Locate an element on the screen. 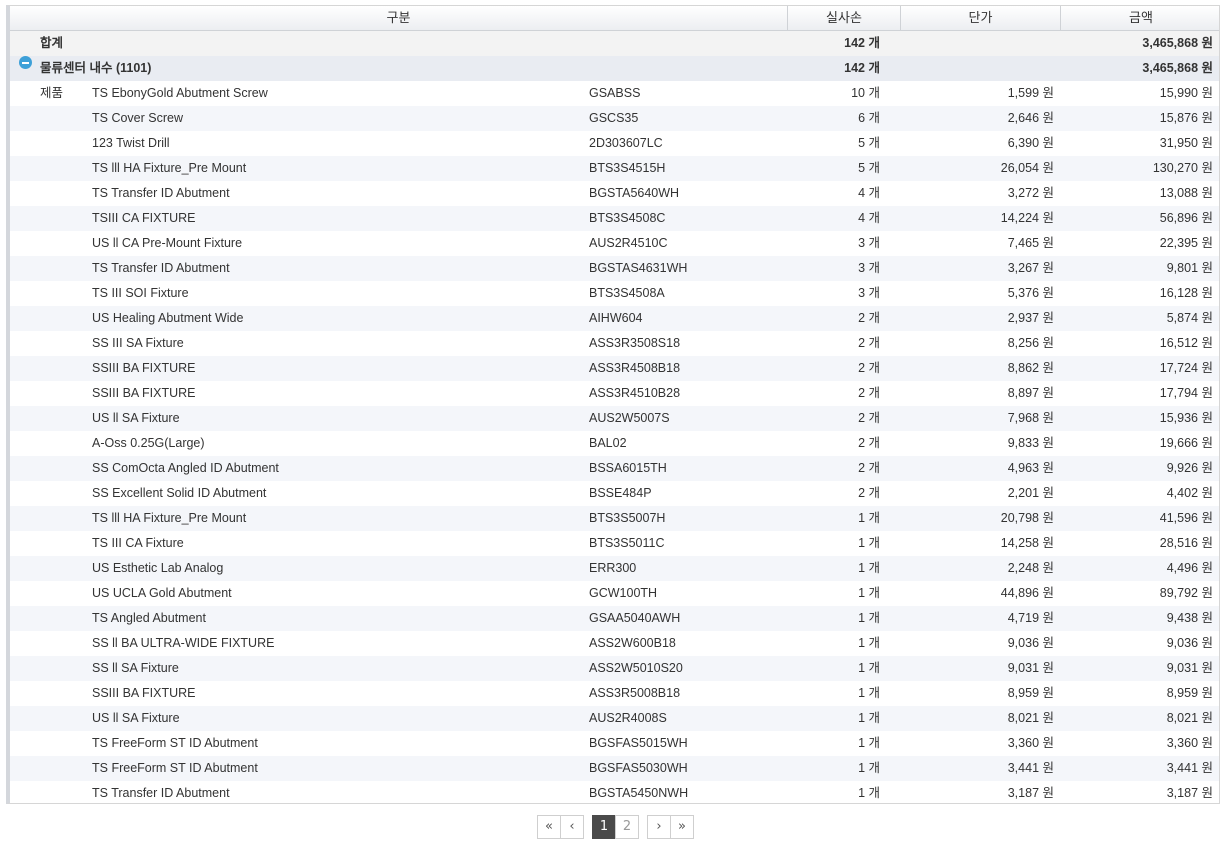  product-amount: 9,438 원 is located at coordinates (1189, 618).